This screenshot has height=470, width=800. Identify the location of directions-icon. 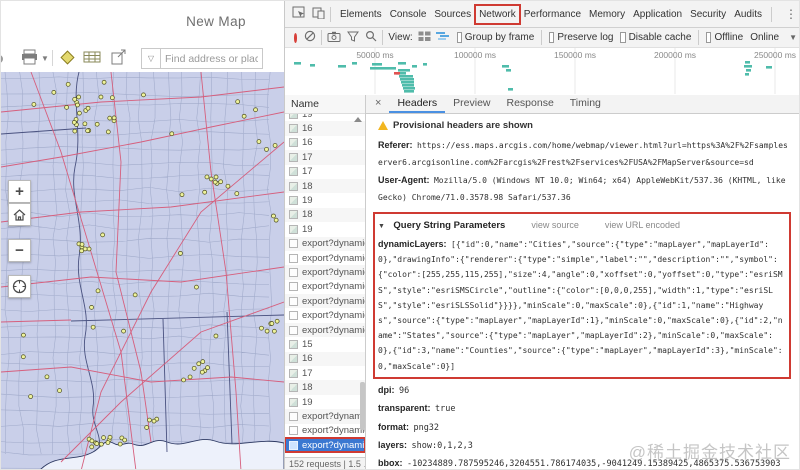
(67, 60).